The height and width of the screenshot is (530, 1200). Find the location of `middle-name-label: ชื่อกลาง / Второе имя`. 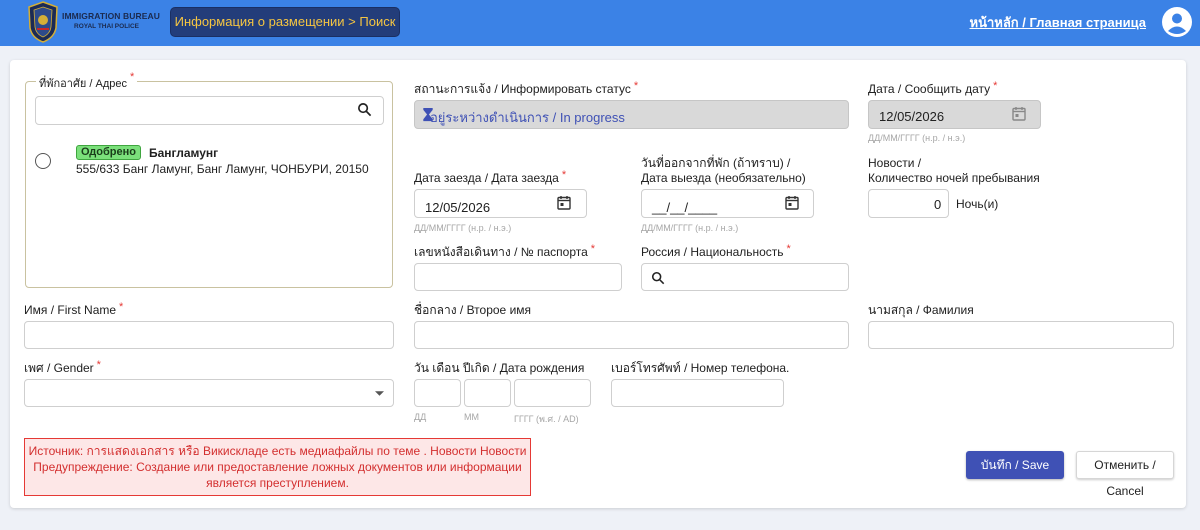

middle-name-label: ชื่อกลาง / Второе имя is located at coordinates (473, 310).